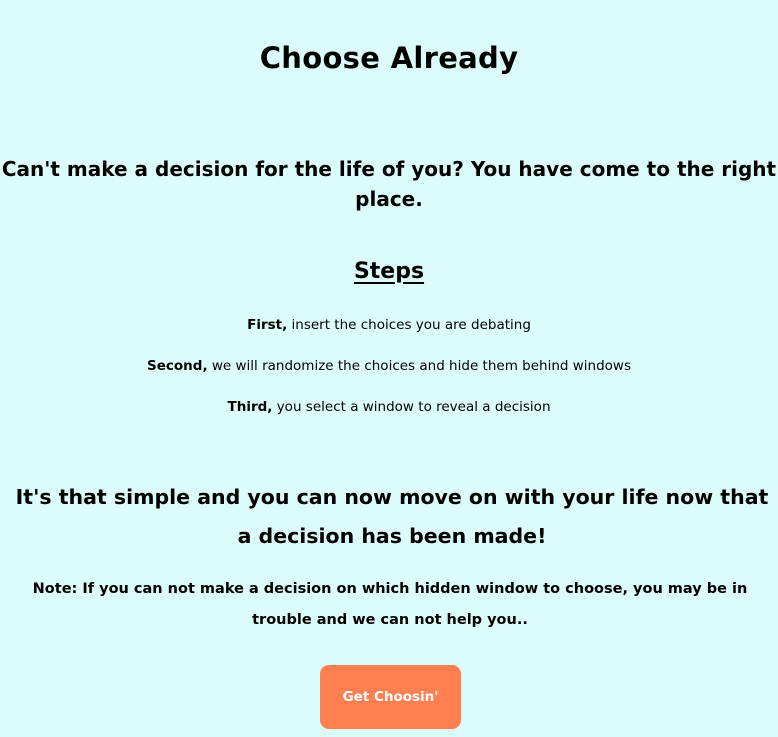  I want to click on step-ordinal: First,, so click(267, 325).